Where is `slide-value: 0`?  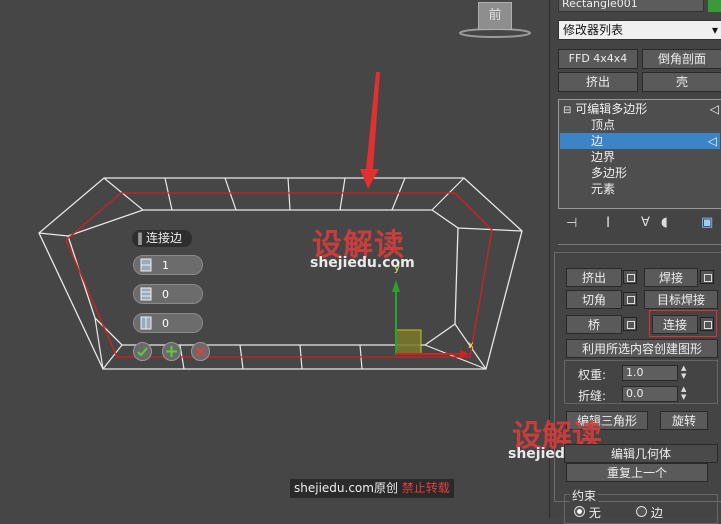
slide-value: 0 is located at coordinates (165, 323).